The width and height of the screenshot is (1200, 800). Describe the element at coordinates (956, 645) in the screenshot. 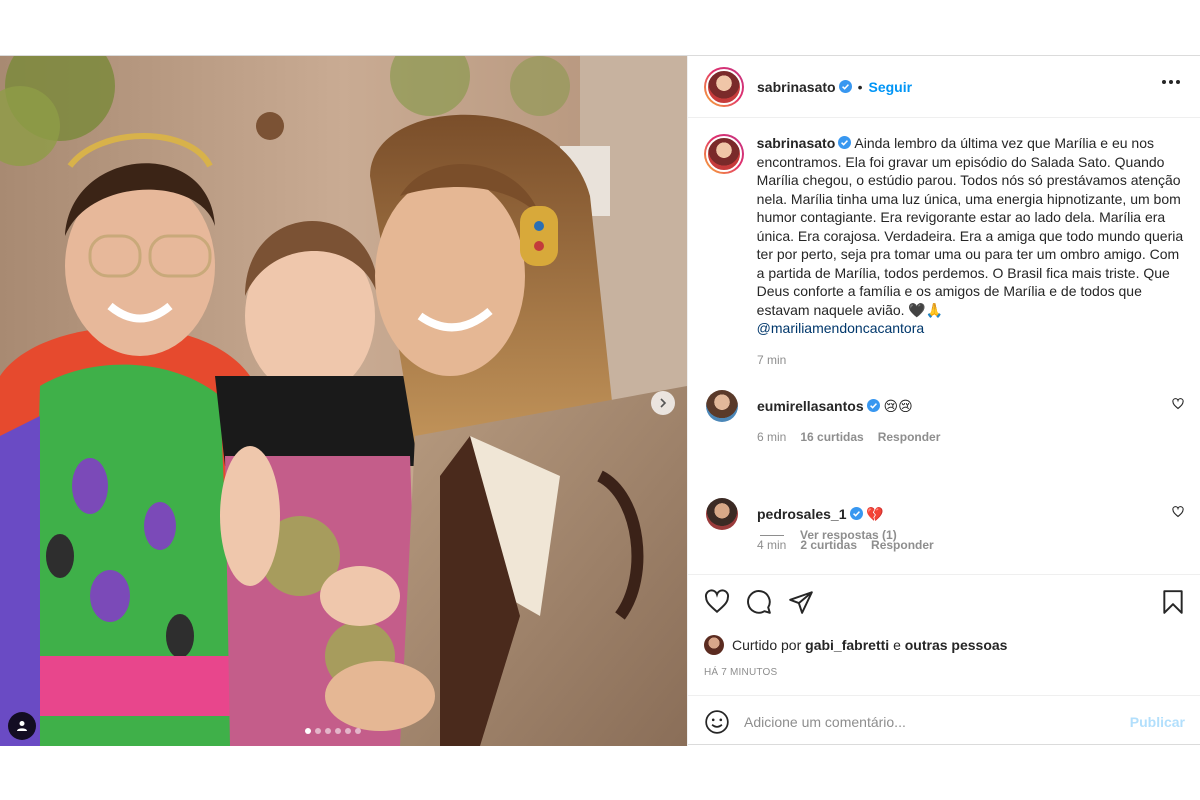

I see `liked-by-others: outras pessoas` at that location.